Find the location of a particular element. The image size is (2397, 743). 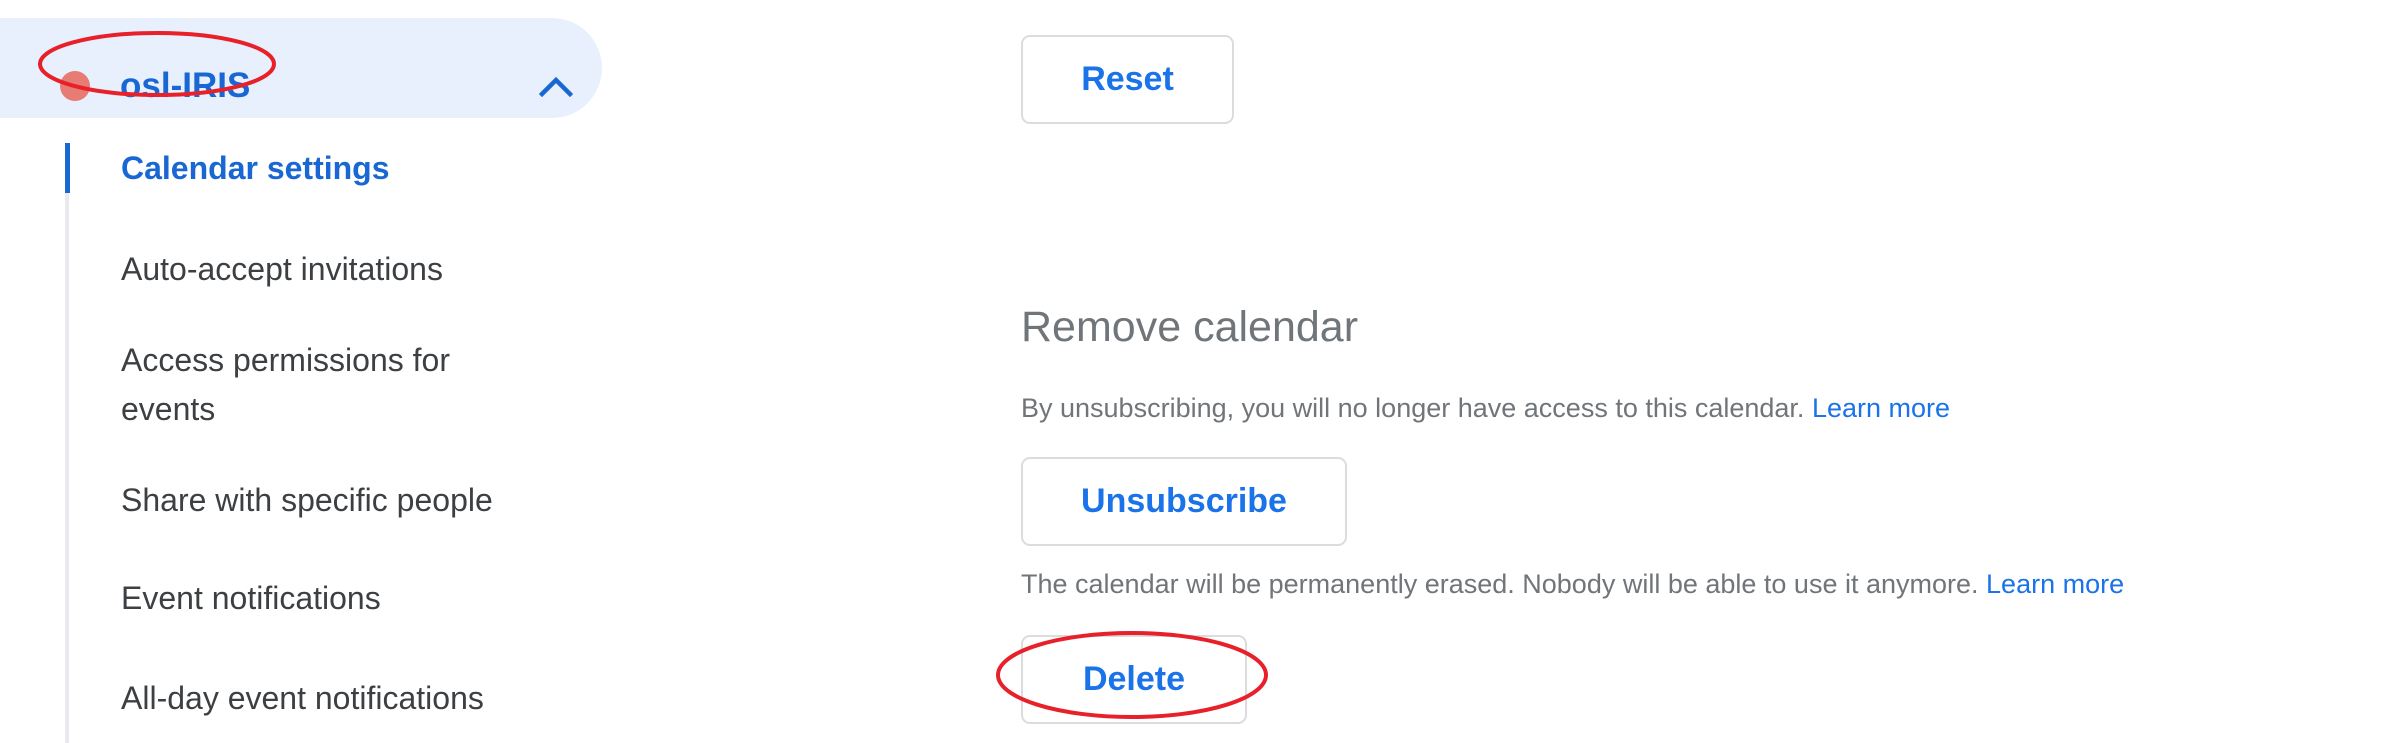

delete-button: Delete is located at coordinates (1134, 679).